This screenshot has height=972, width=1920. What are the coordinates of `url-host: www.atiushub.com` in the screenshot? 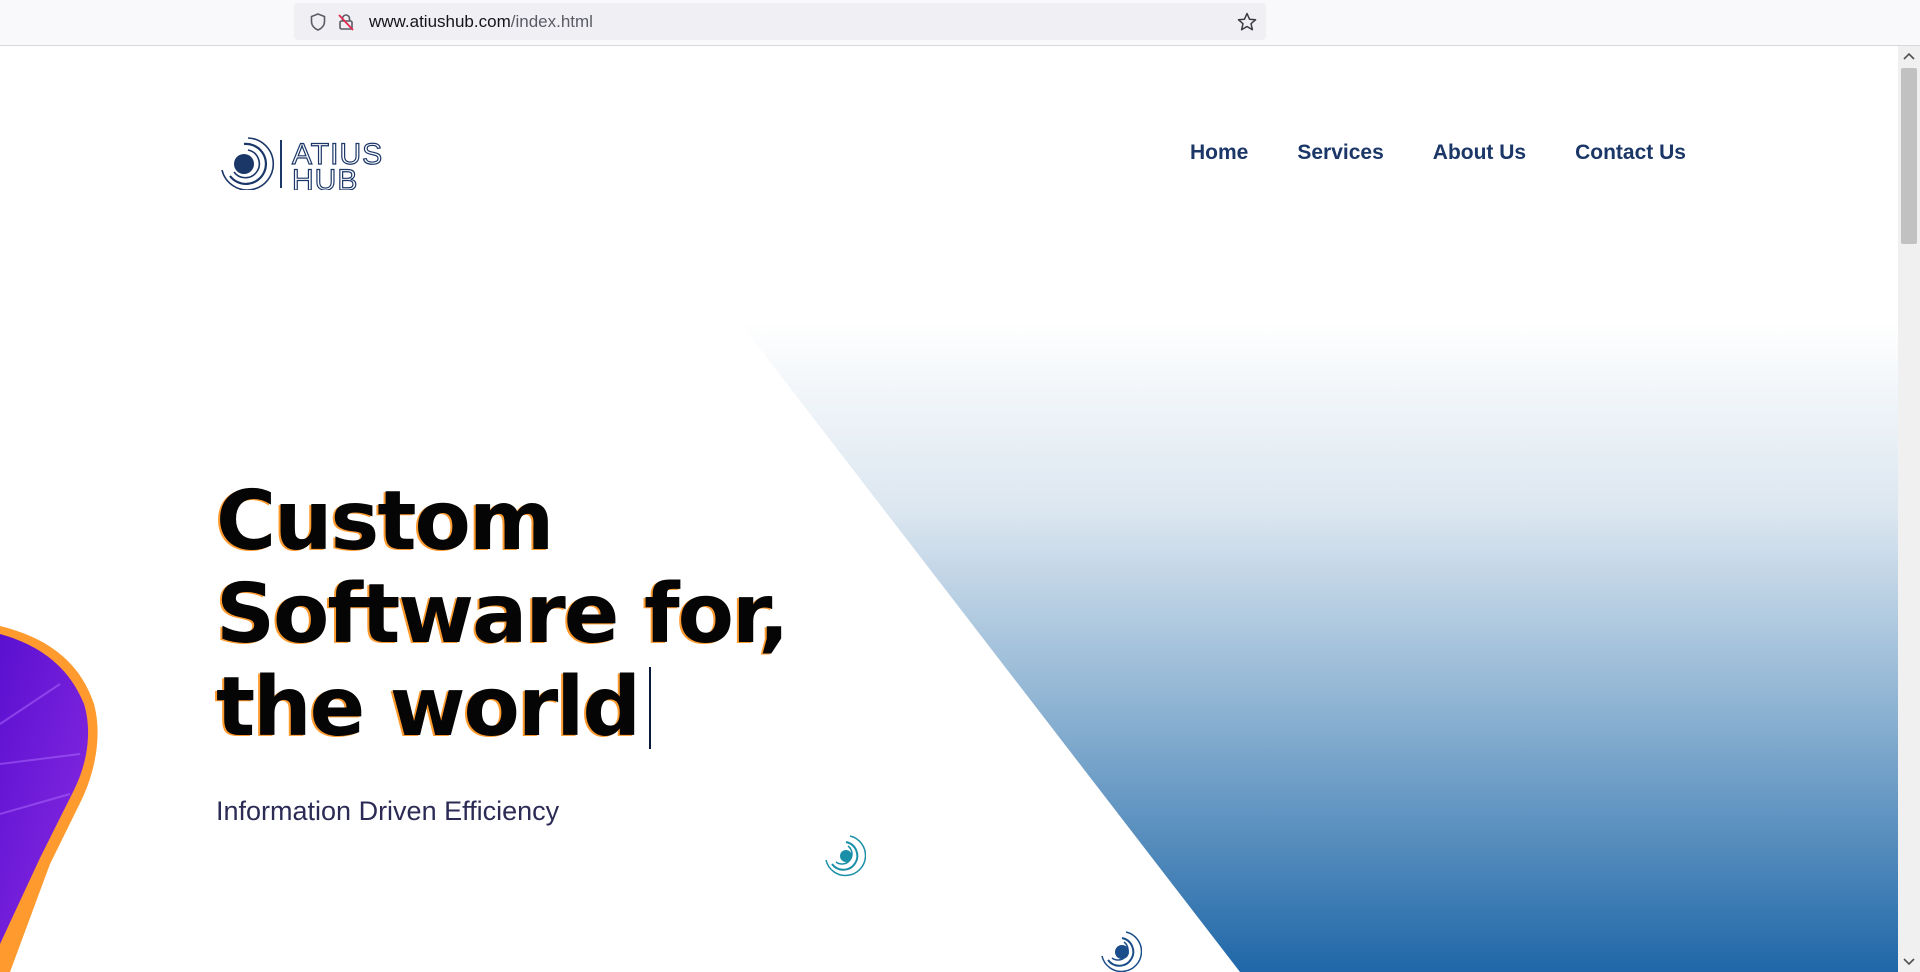 It's located at (440, 21).